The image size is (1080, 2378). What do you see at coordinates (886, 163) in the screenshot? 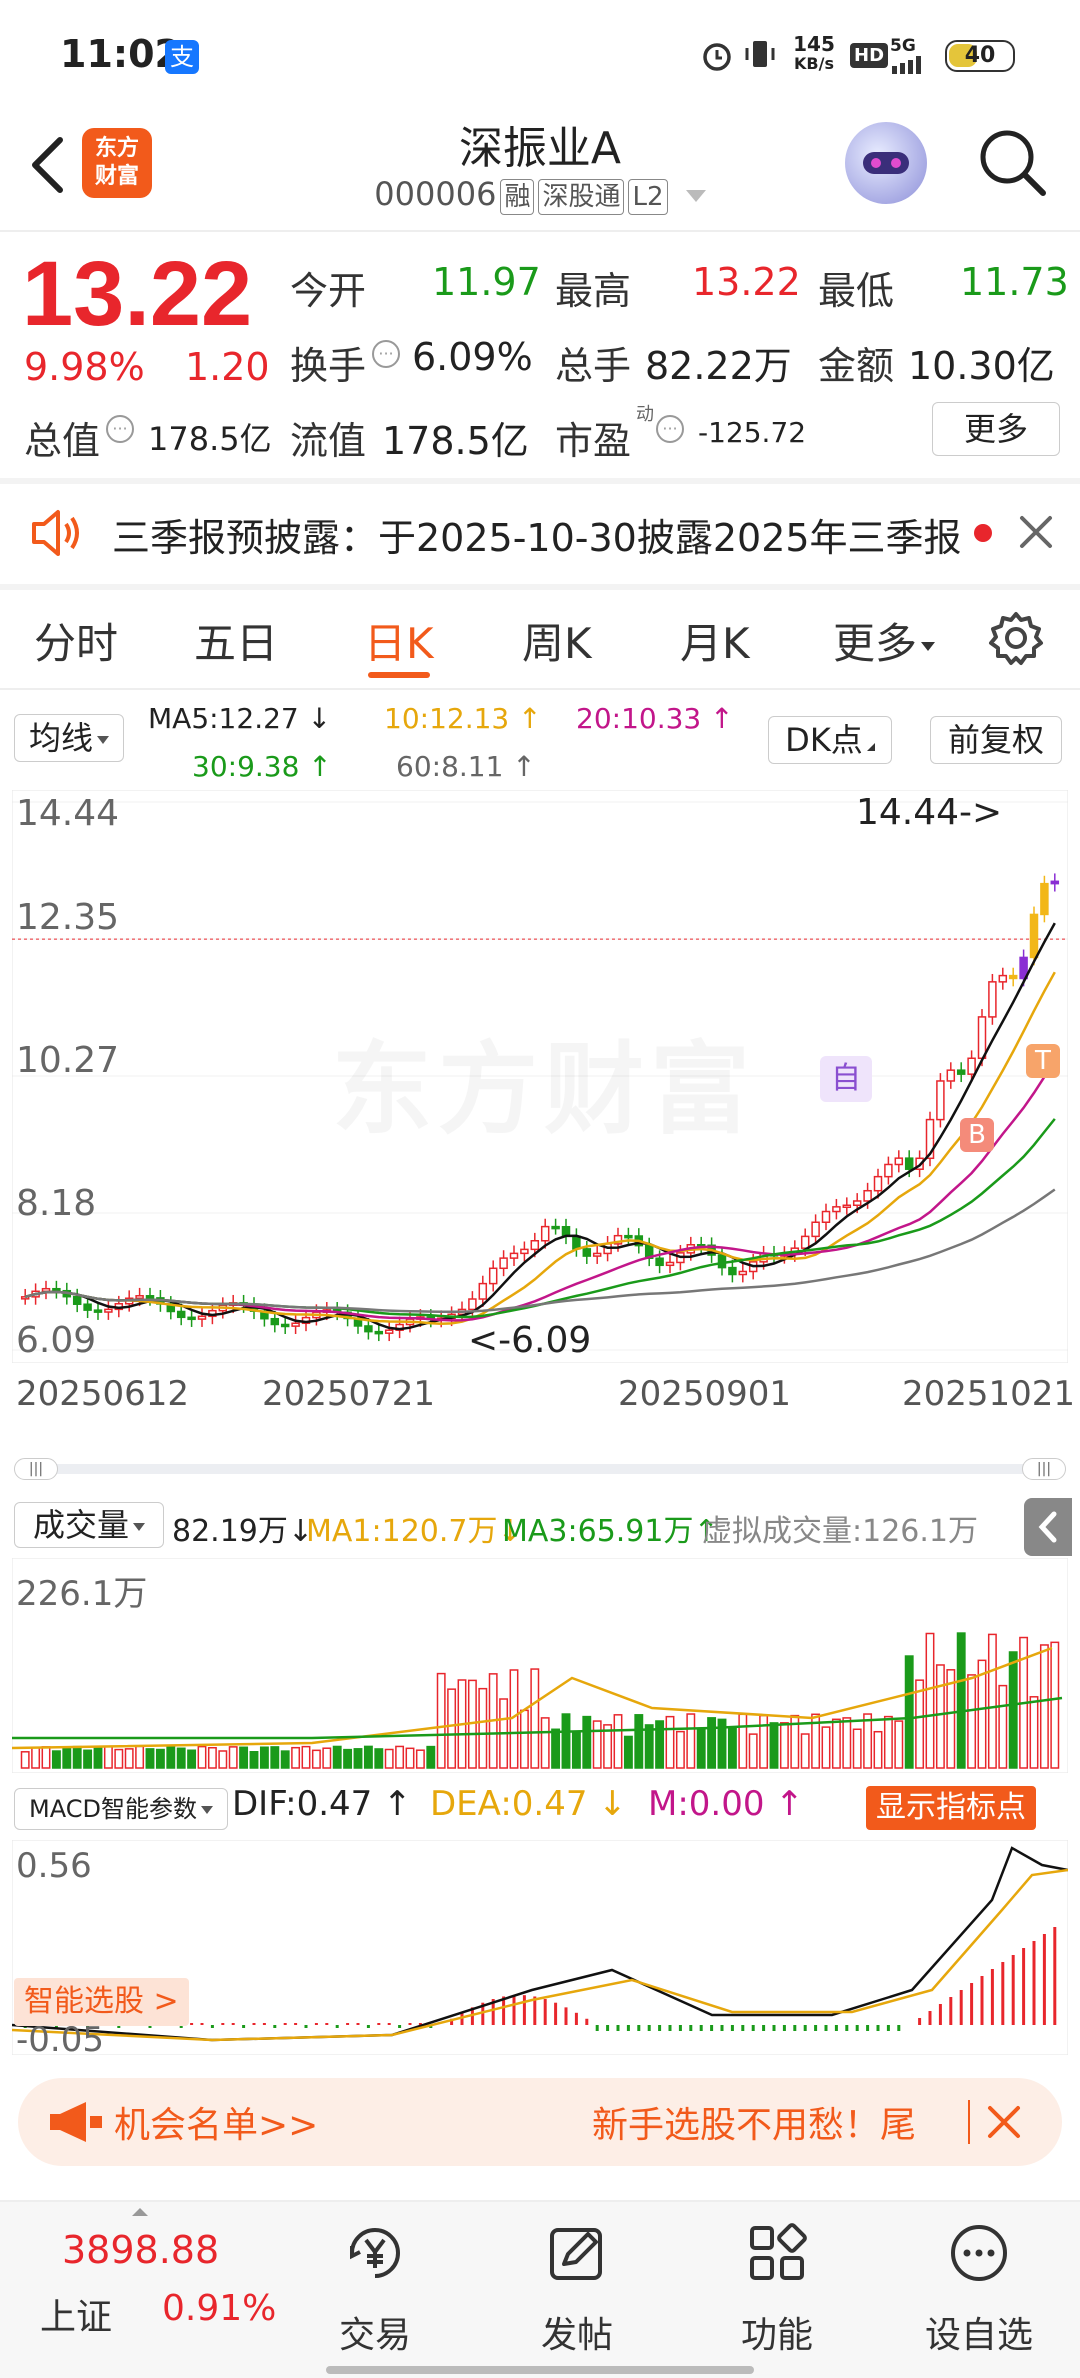
I see `robot-avatar` at bounding box center [886, 163].